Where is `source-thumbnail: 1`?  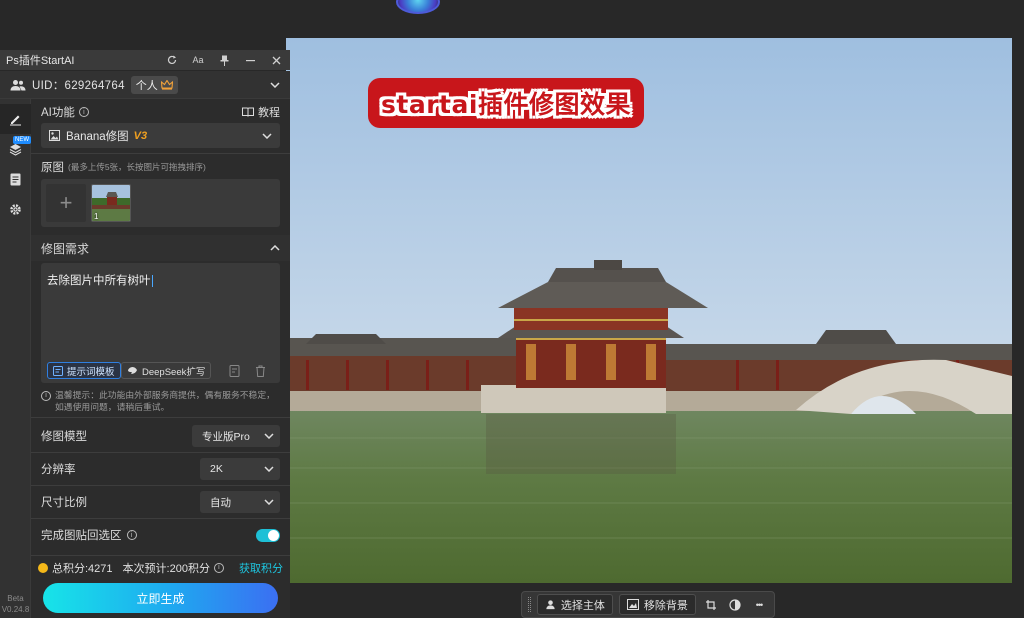
source-thumbnail: 1 is located at coordinates (111, 203).